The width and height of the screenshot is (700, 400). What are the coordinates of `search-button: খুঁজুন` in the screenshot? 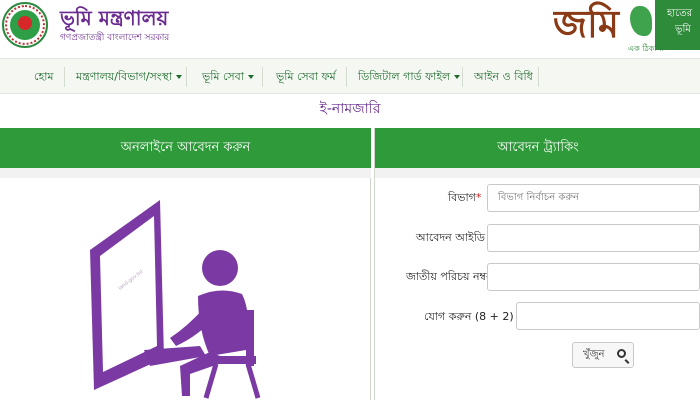 It's located at (603, 355).